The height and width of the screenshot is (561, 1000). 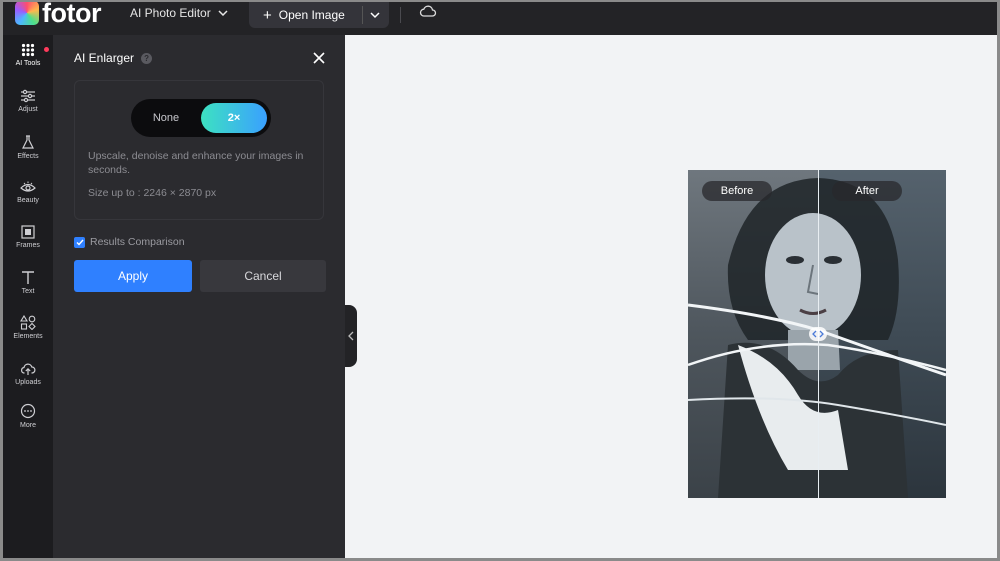 I want to click on results-comparison-option: Results Comparison, so click(x=129, y=242).